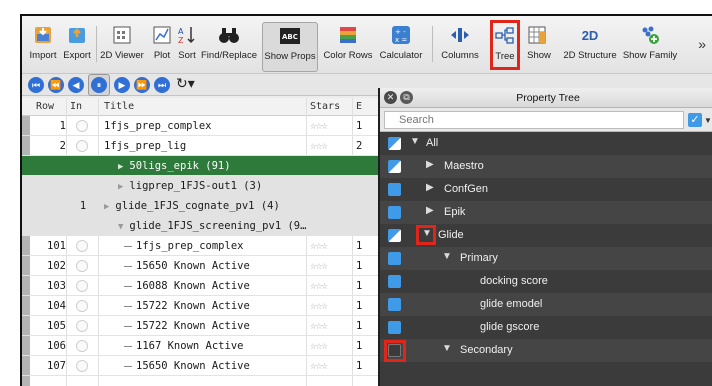 This screenshot has height=386, width=712. I want to click on highlight-secondary-checkbox, so click(395, 351).